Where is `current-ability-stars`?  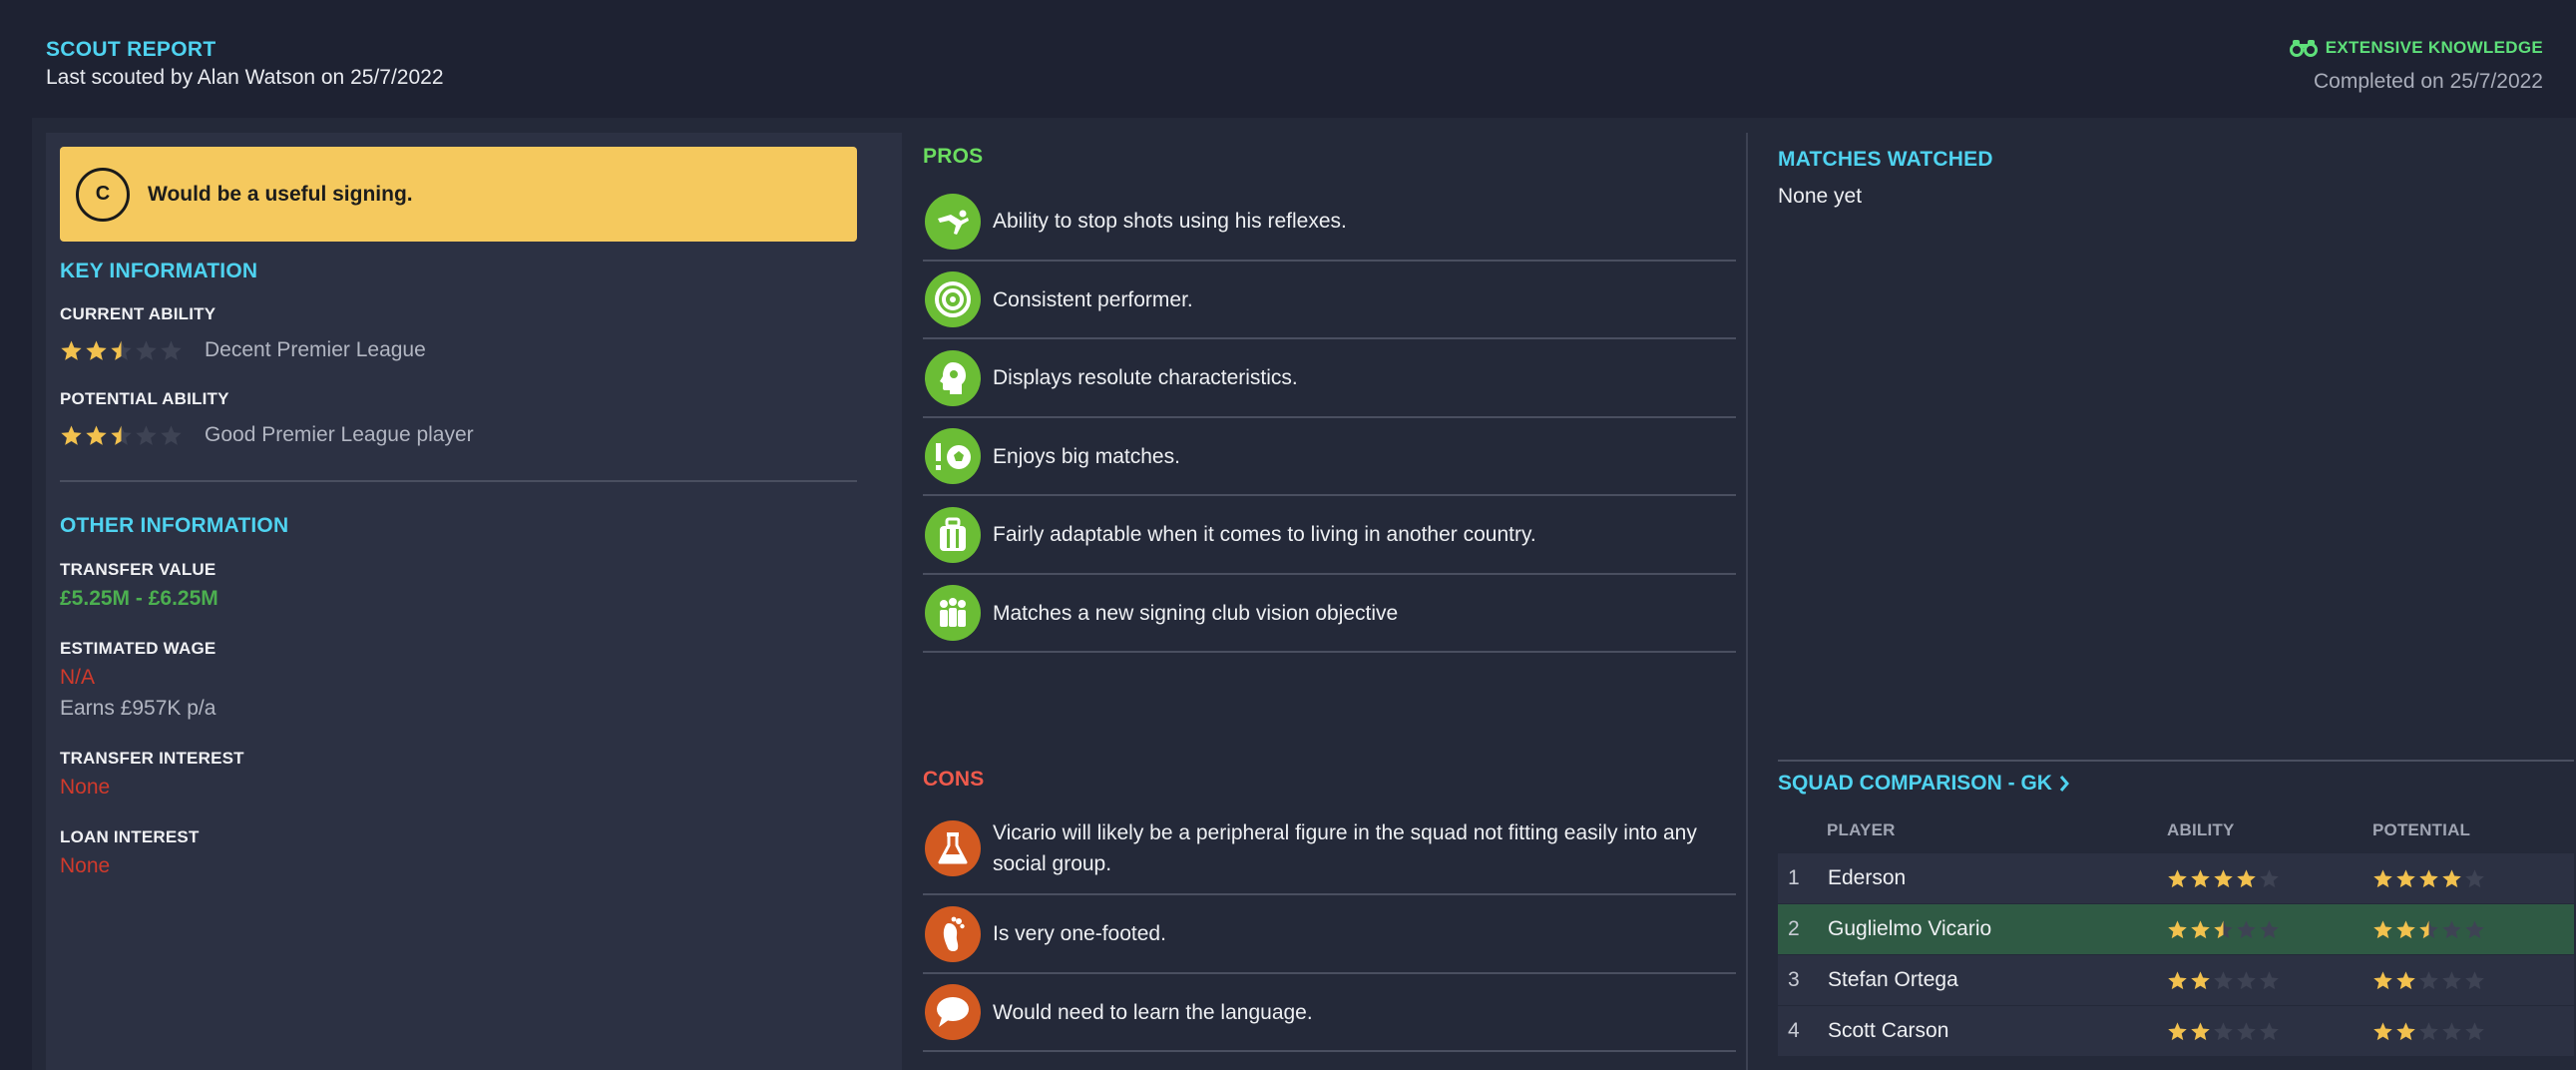
current-ability-stars is located at coordinates (121, 350).